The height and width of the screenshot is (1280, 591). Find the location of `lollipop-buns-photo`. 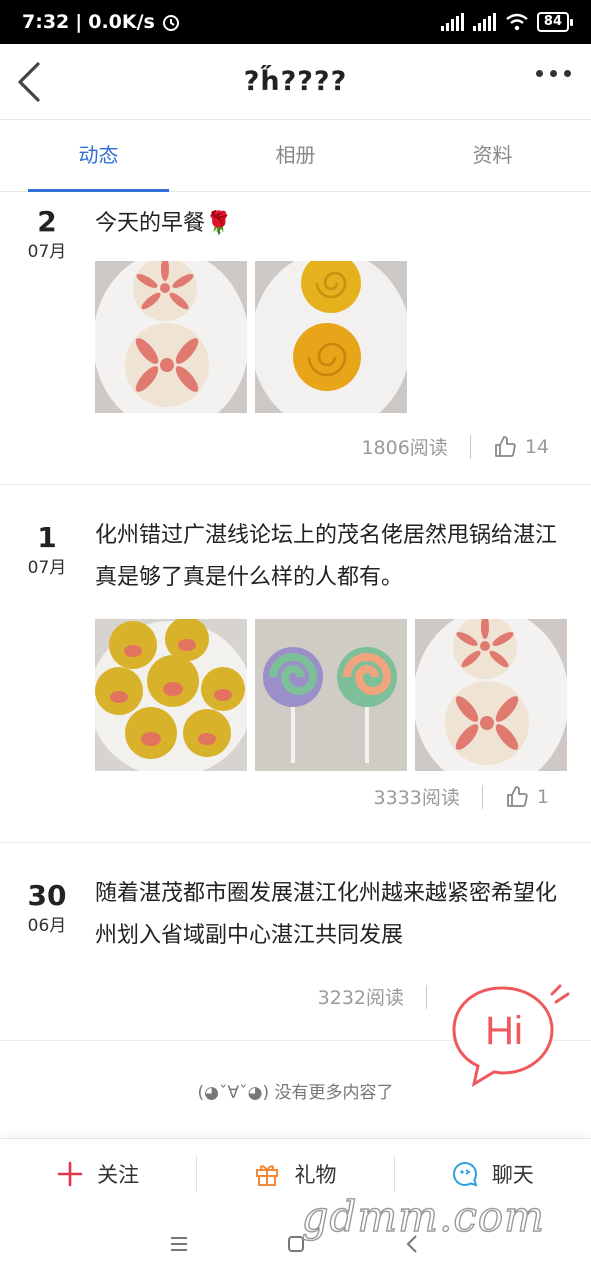

lollipop-buns-photo is located at coordinates (331, 695).